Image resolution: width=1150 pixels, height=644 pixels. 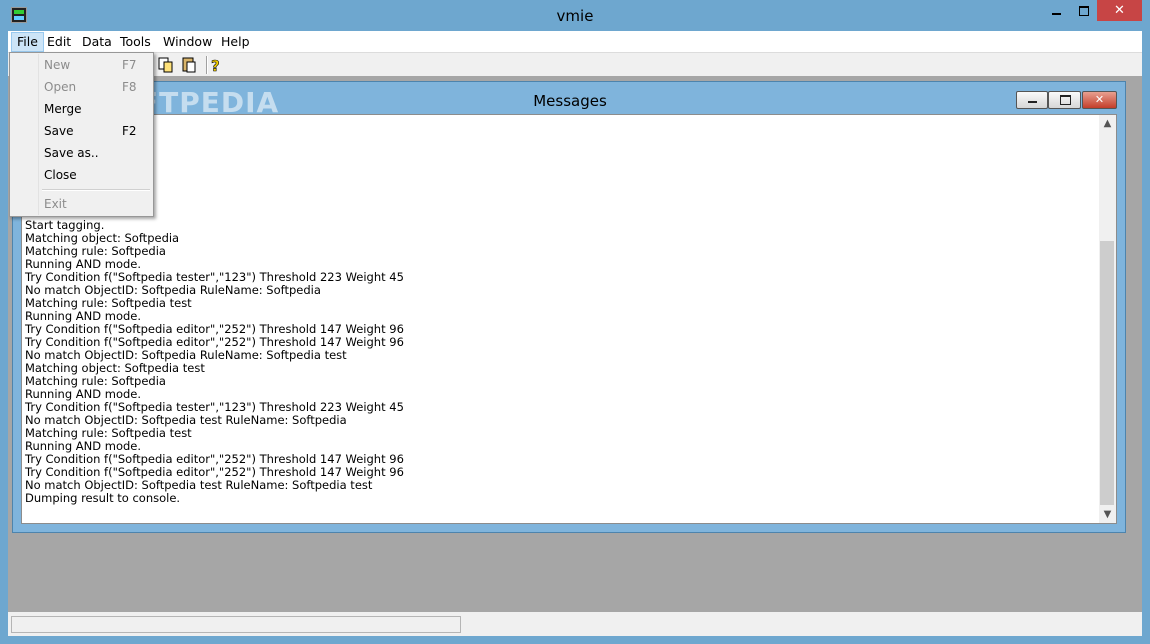 What do you see at coordinates (63, 109) in the screenshot?
I see `menu-item-label: Merge` at bounding box center [63, 109].